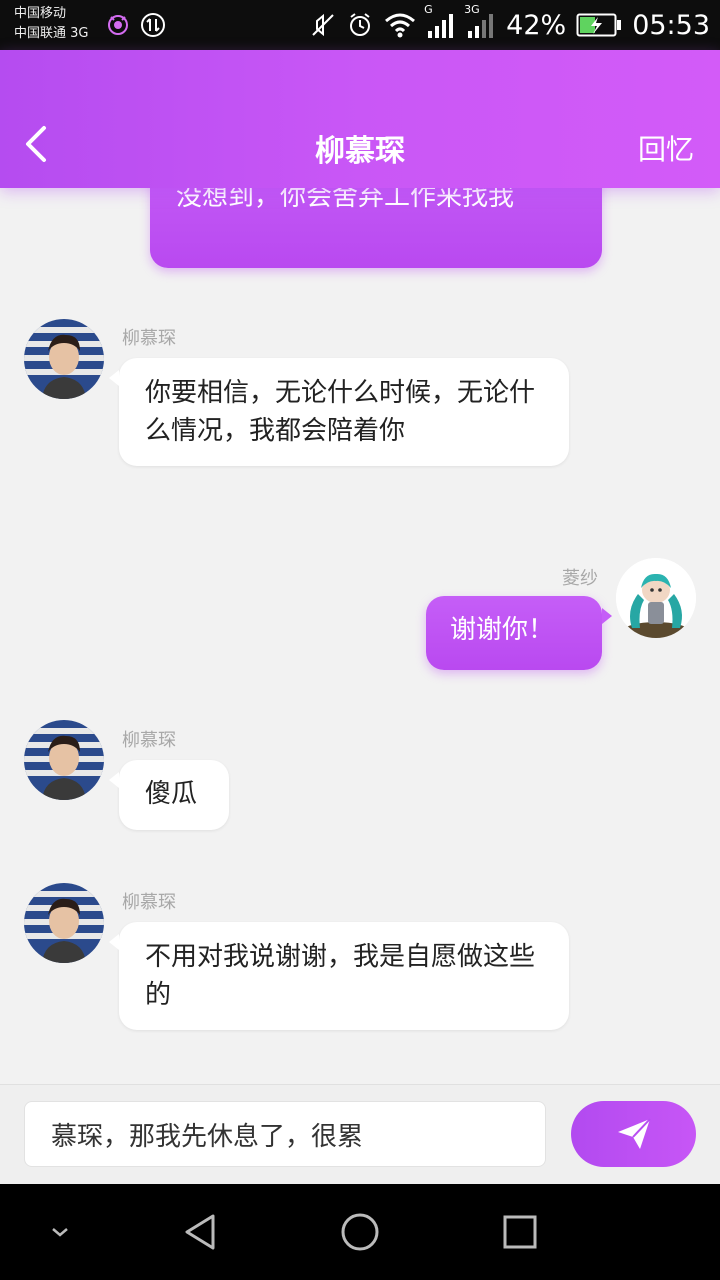  I want to click on triangle-back-icon, so click(200, 1232).